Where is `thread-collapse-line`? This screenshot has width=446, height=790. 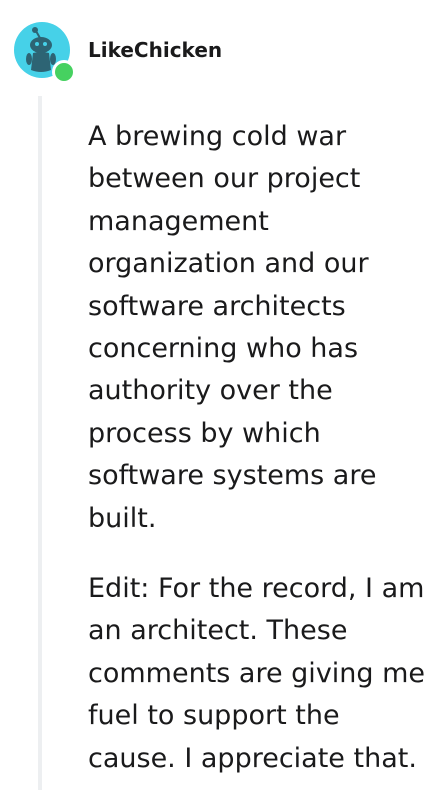
thread-collapse-line is located at coordinates (40, 443).